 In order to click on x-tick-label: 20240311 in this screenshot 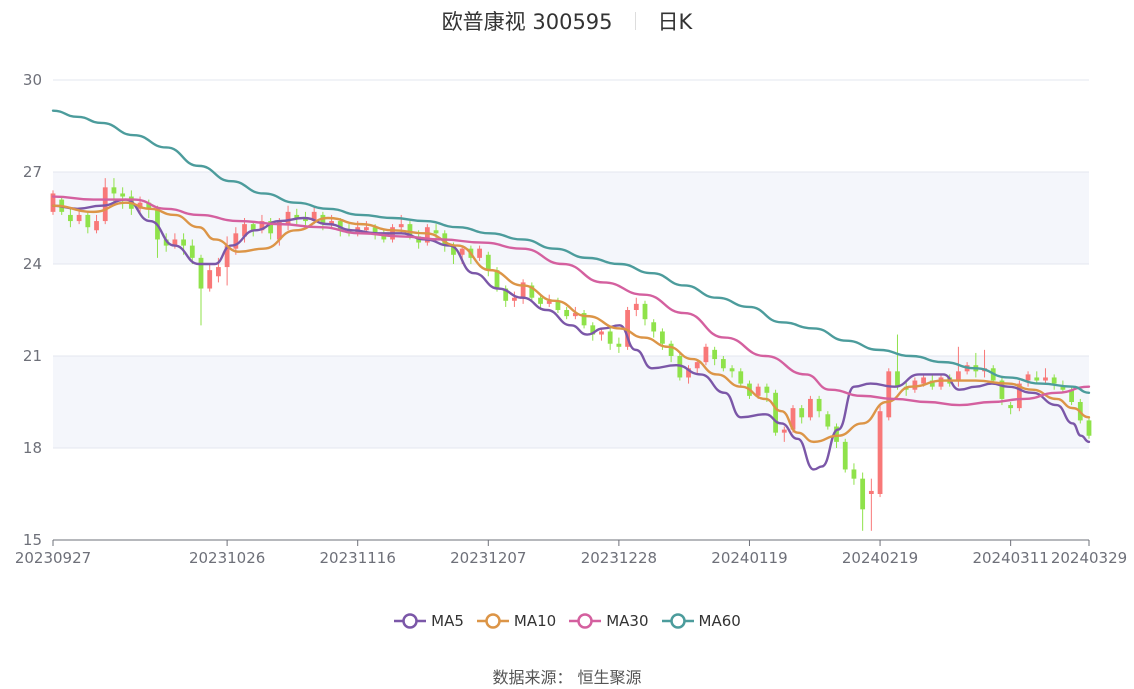, I will do `click(1010, 558)`.